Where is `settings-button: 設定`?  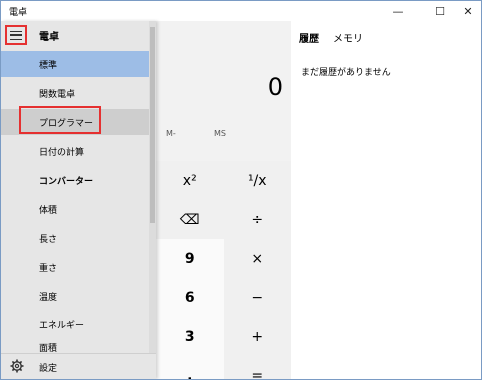
settings-button: 設定 is located at coordinates (78, 366).